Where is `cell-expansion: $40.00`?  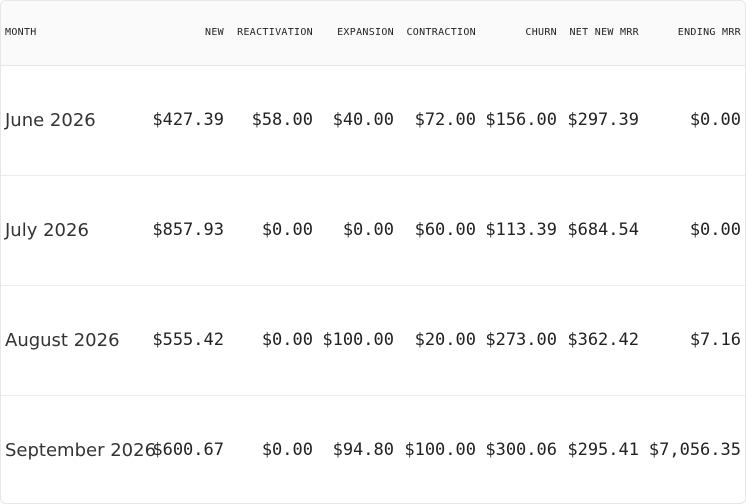 cell-expansion: $40.00 is located at coordinates (357, 120).